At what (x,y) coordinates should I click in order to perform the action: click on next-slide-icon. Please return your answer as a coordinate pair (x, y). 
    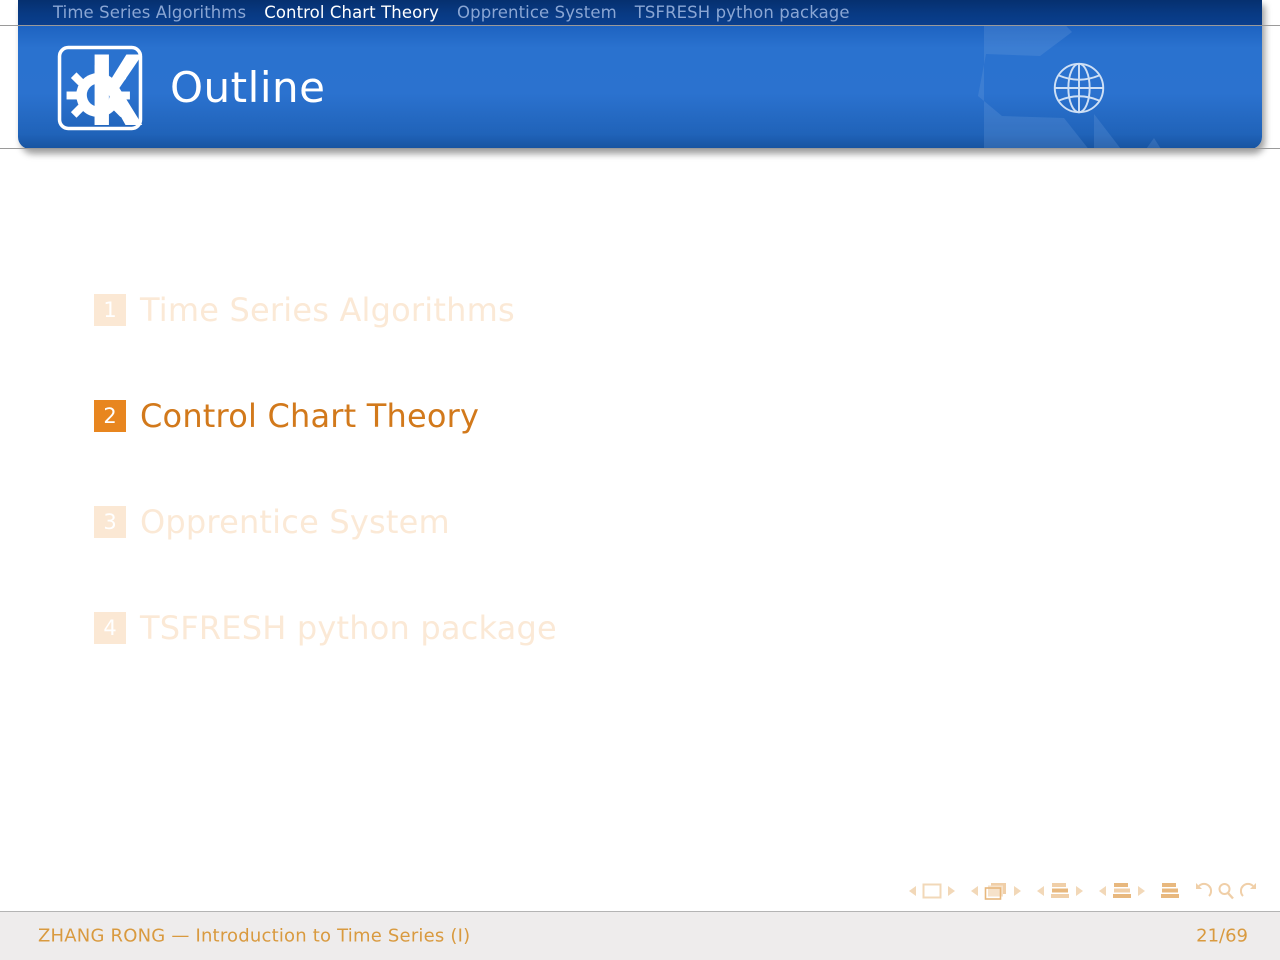
    Looking at the image, I should click on (951, 891).